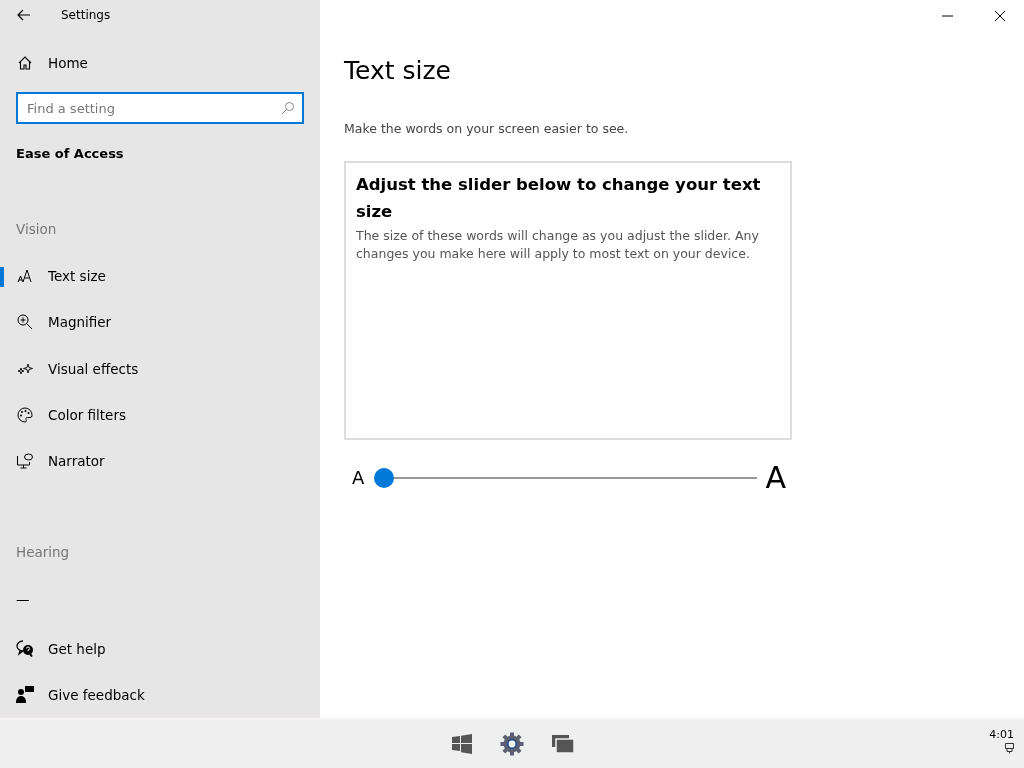  What do you see at coordinates (160, 368) in the screenshot?
I see `sidebar-item: Visual effects` at bounding box center [160, 368].